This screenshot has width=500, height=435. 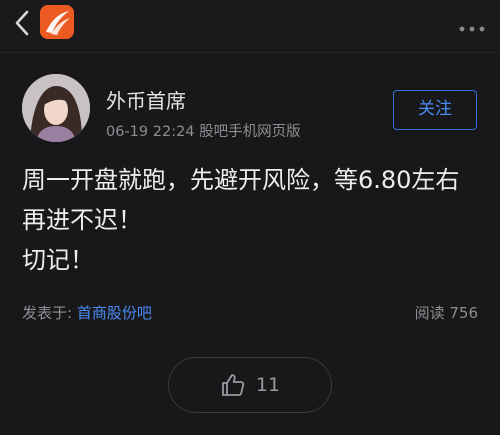 What do you see at coordinates (58, 260) in the screenshot?
I see `content-line: 切记！` at bounding box center [58, 260].